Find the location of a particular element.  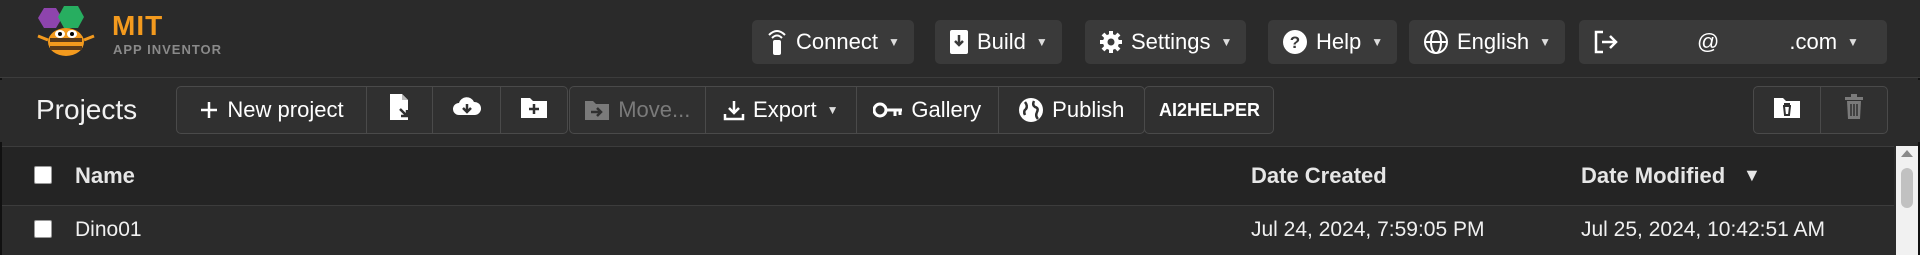

publish-button: Publish is located at coordinates (1071, 110).